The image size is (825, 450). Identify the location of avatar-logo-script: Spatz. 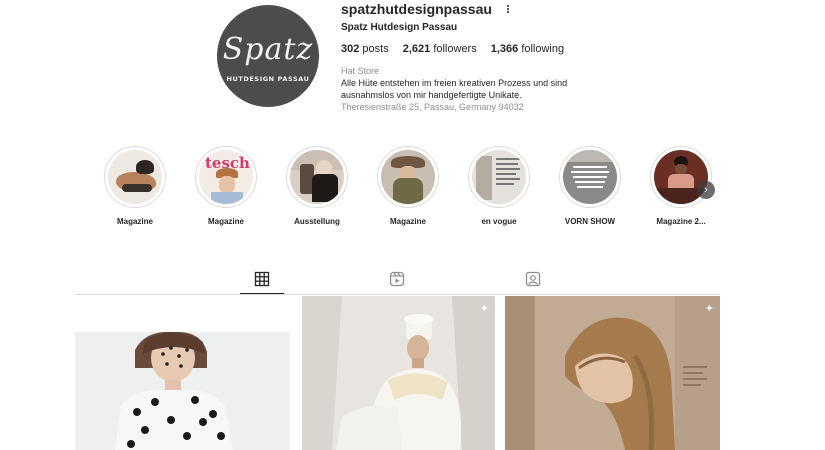
(268, 49).